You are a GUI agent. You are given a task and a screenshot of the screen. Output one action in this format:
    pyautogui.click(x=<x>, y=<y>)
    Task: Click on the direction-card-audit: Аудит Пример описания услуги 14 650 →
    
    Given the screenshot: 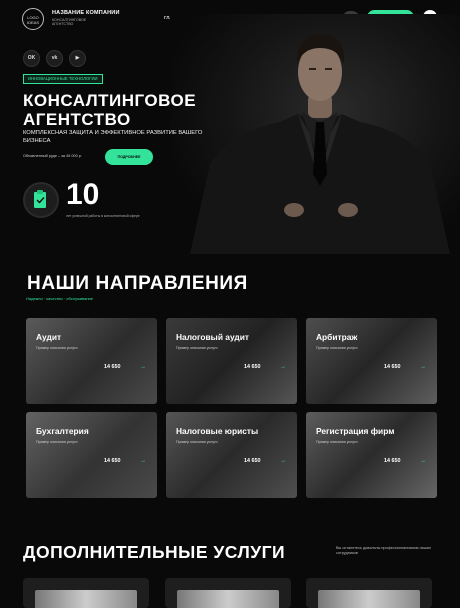 What is the action you would take?
    pyautogui.click(x=91, y=361)
    